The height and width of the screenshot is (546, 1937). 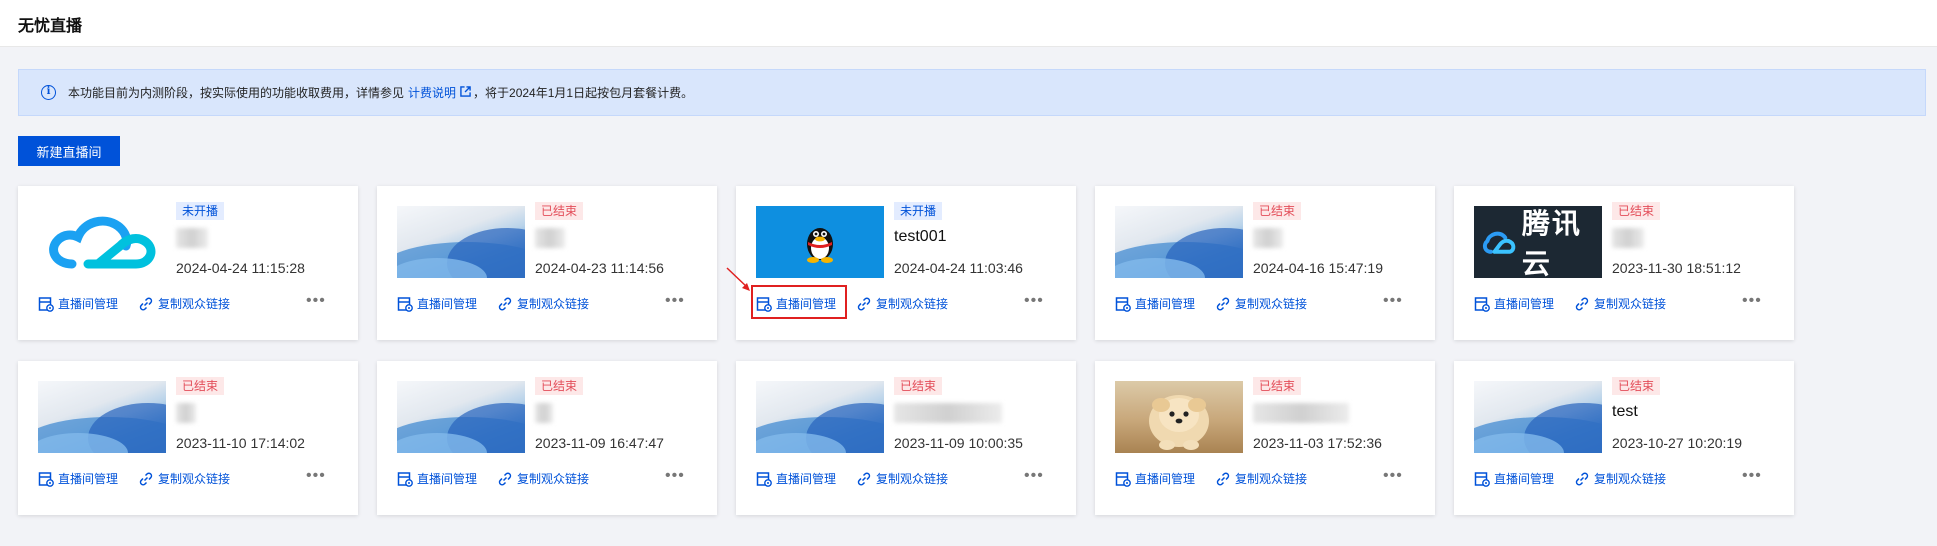 What do you see at coordinates (599, 268) in the screenshot?
I see `room-time: 2024-04-23 11:14:56` at bounding box center [599, 268].